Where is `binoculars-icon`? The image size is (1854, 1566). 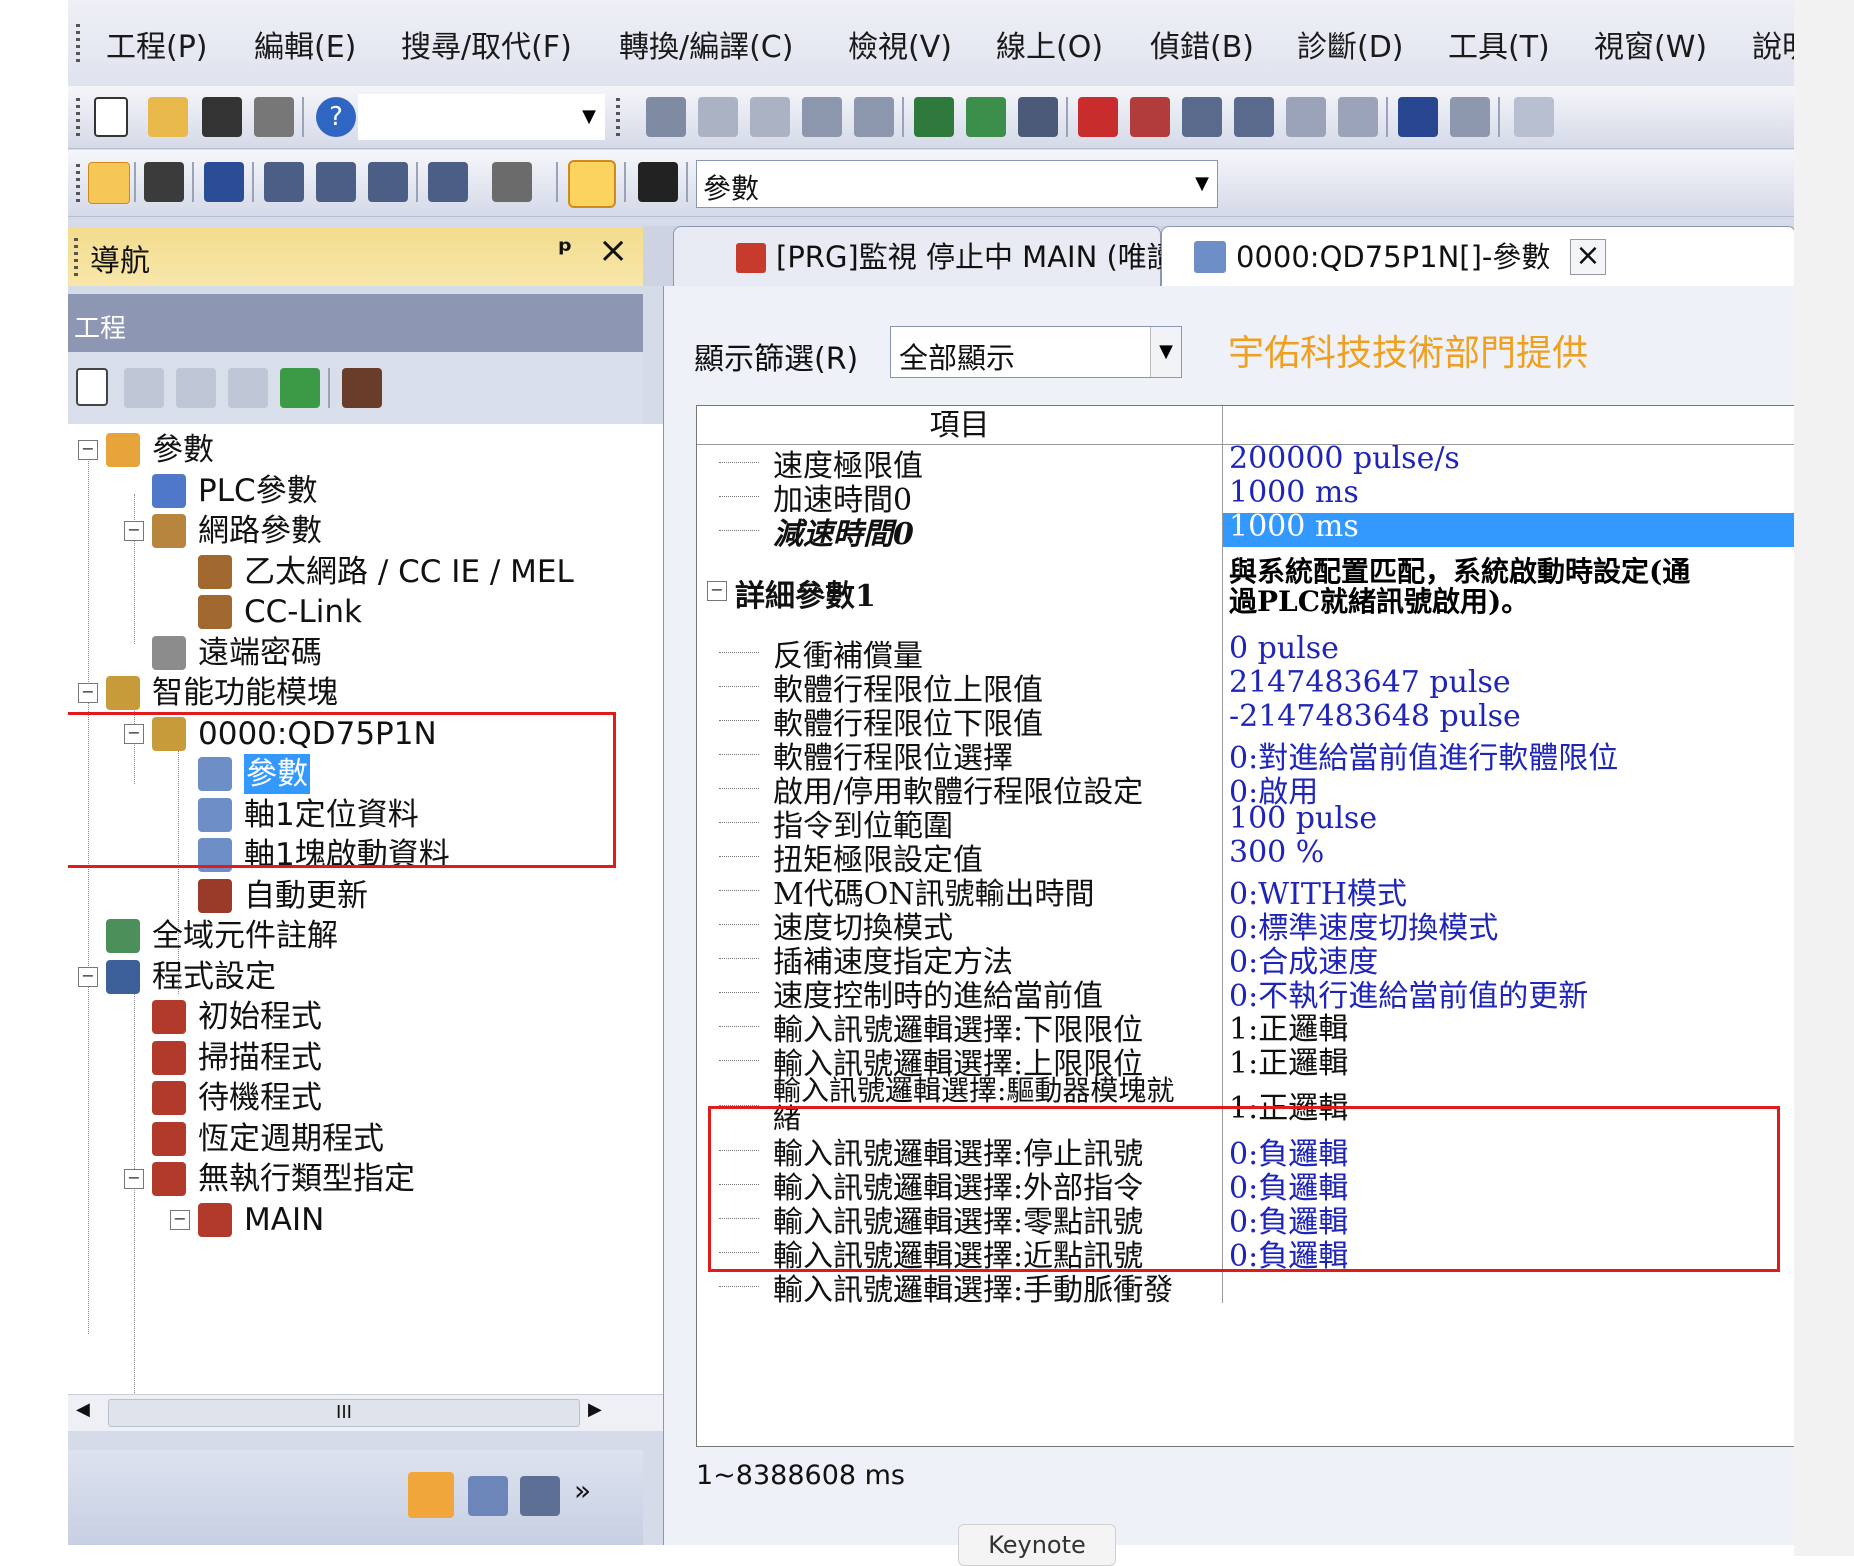
binoculars-icon is located at coordinates (658, 182).